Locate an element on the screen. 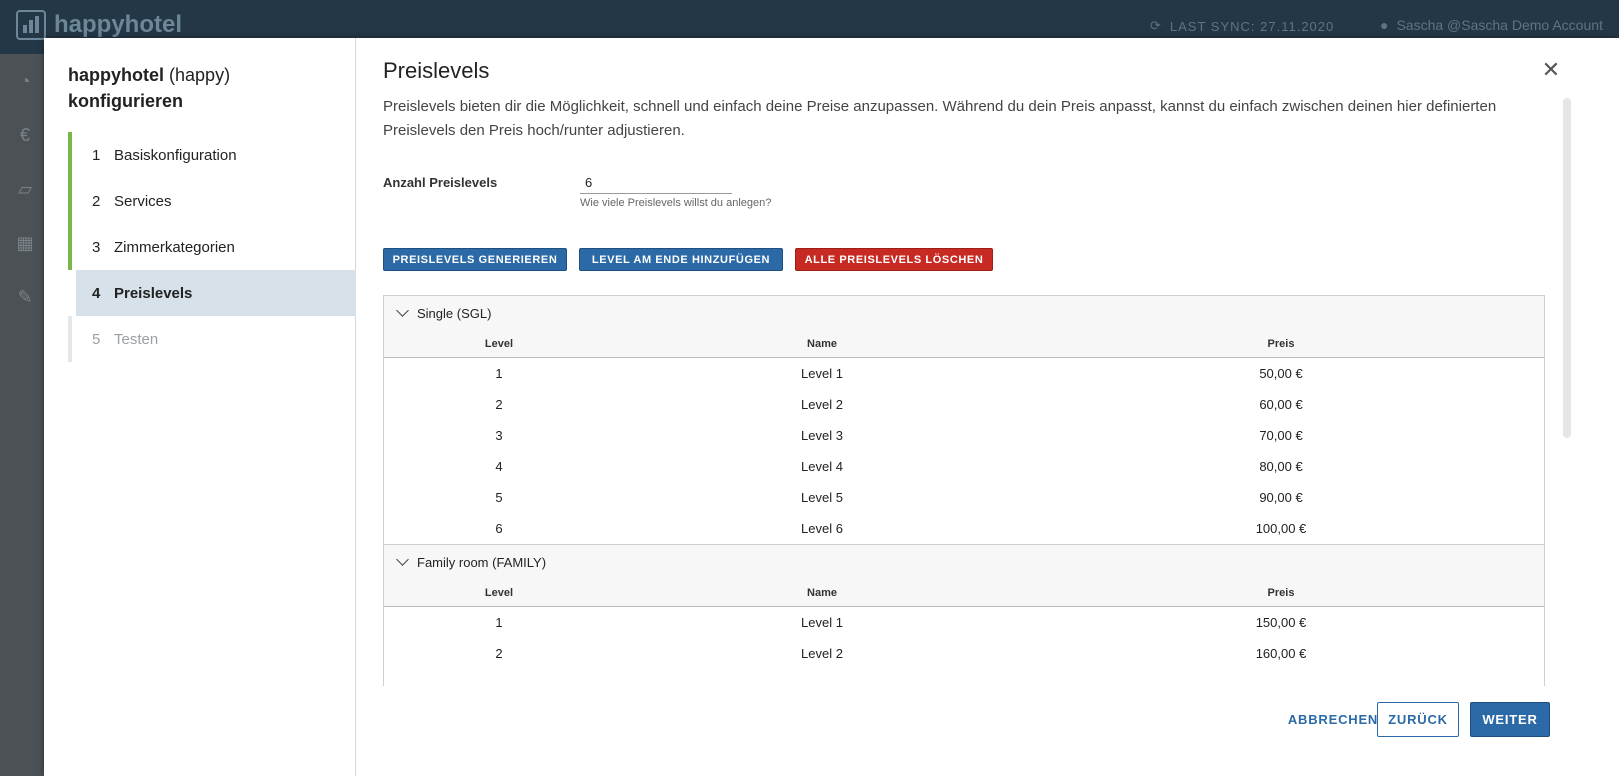 This screenshot has width=1619, height=776. user-menu: ● Sascha @Sascha Demo Account is located at coordinates (1491, 25).